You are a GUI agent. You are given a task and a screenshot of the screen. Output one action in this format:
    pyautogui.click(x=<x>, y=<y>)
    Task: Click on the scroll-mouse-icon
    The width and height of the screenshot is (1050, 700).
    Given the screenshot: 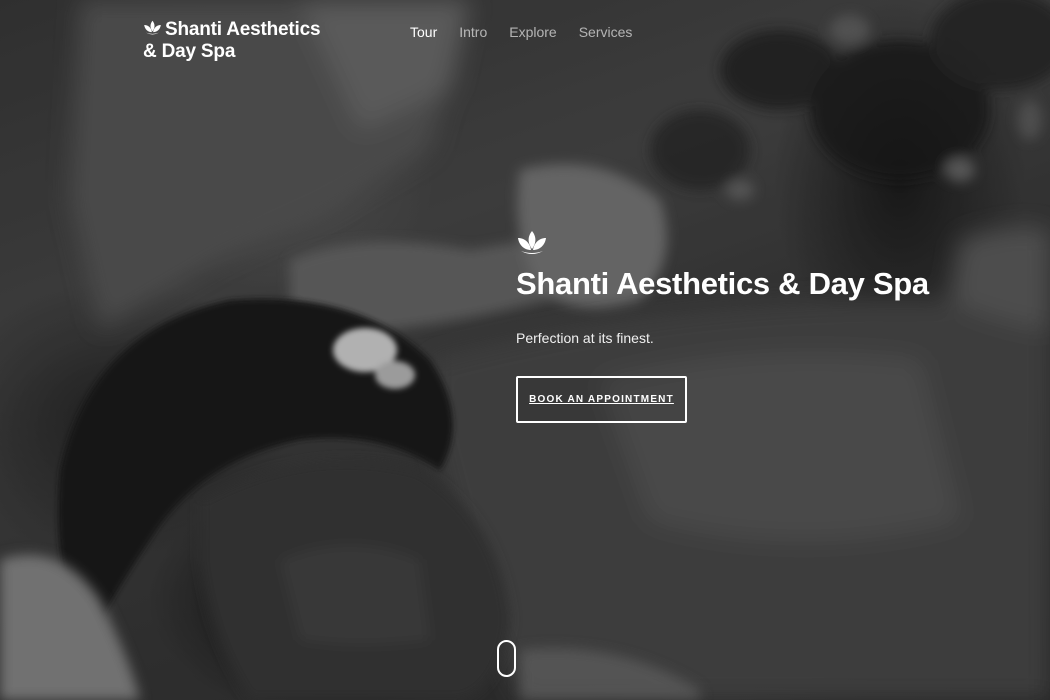 What is the action you would take?
    pyautogui.click(x=506, y=658)
    